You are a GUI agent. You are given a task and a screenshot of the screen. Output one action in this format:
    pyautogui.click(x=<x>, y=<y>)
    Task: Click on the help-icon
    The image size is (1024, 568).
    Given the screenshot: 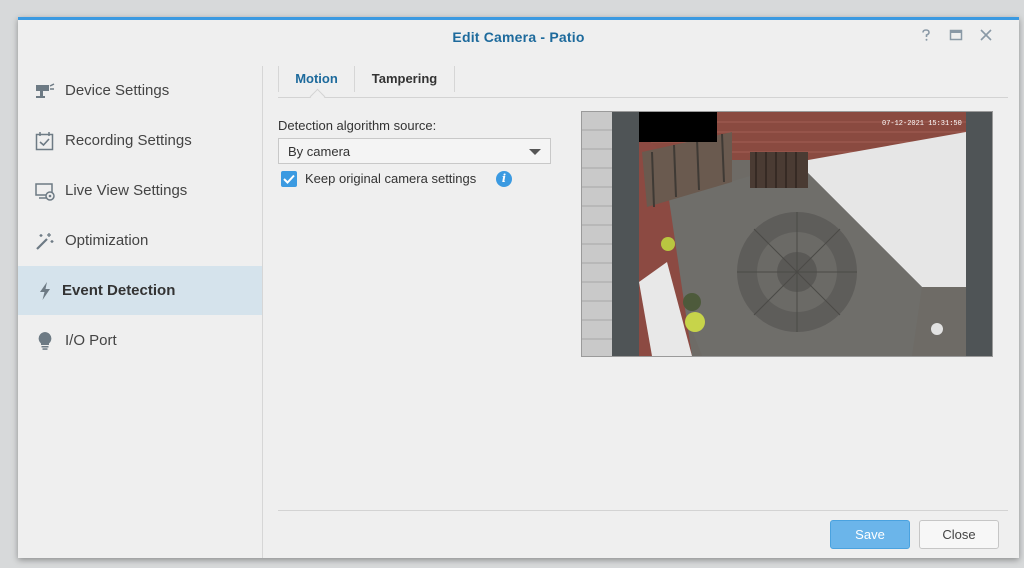 What is the action you would take?
    pyautogui.click(x=926, y=37)
    